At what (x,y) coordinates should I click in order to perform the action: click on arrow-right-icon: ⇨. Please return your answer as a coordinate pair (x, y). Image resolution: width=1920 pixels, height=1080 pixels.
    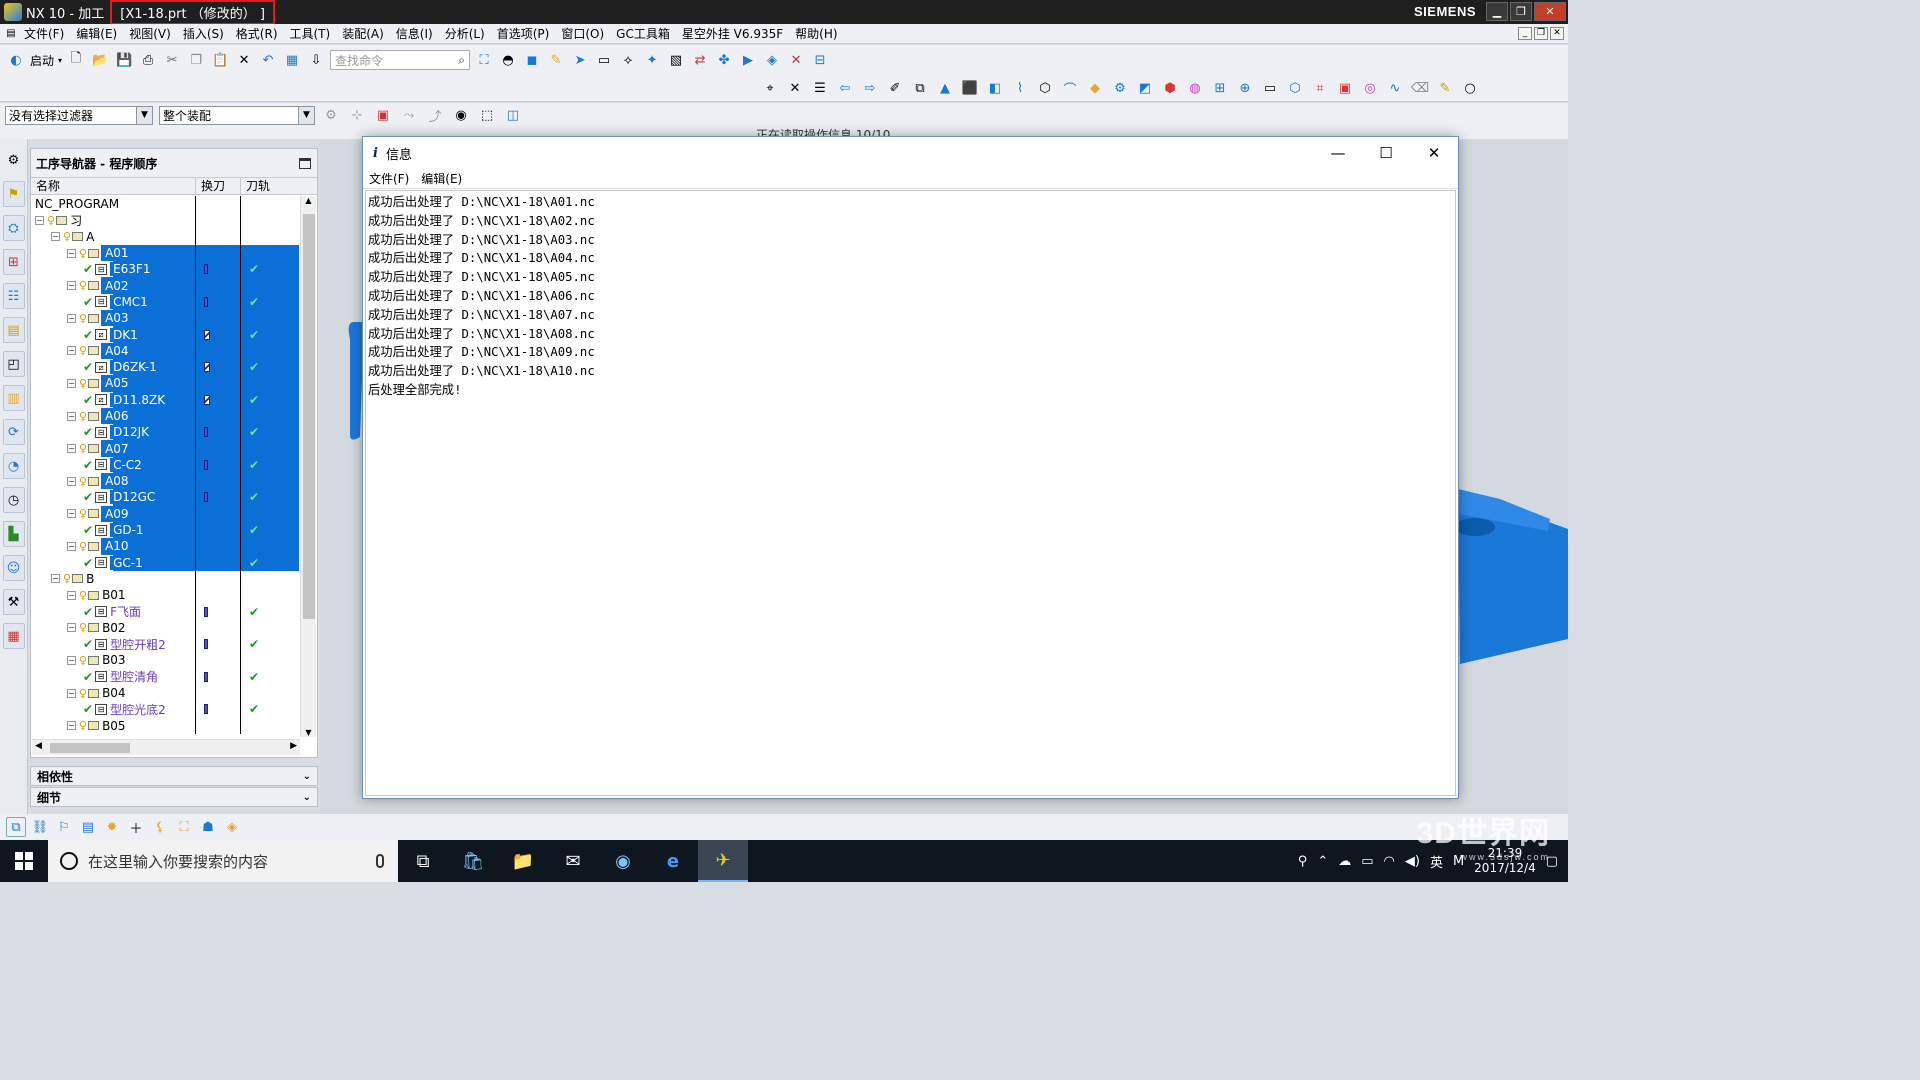
    Looking at the image, I should click on (870, 88).